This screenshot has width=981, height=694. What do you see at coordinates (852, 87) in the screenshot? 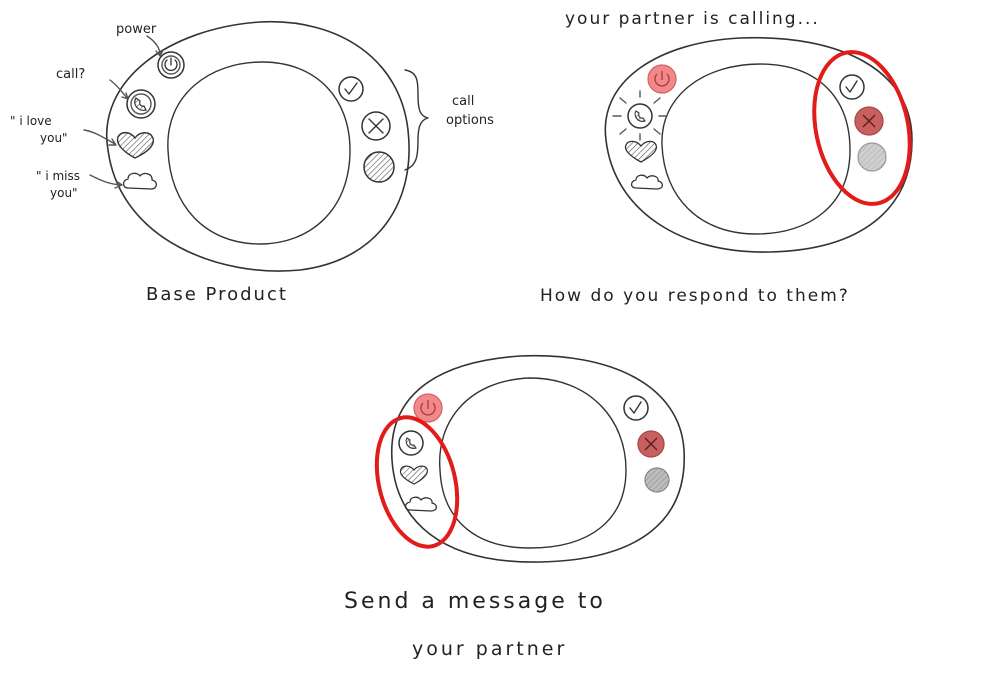
I see `calling-accept-button` at bounding box center [852, 87].